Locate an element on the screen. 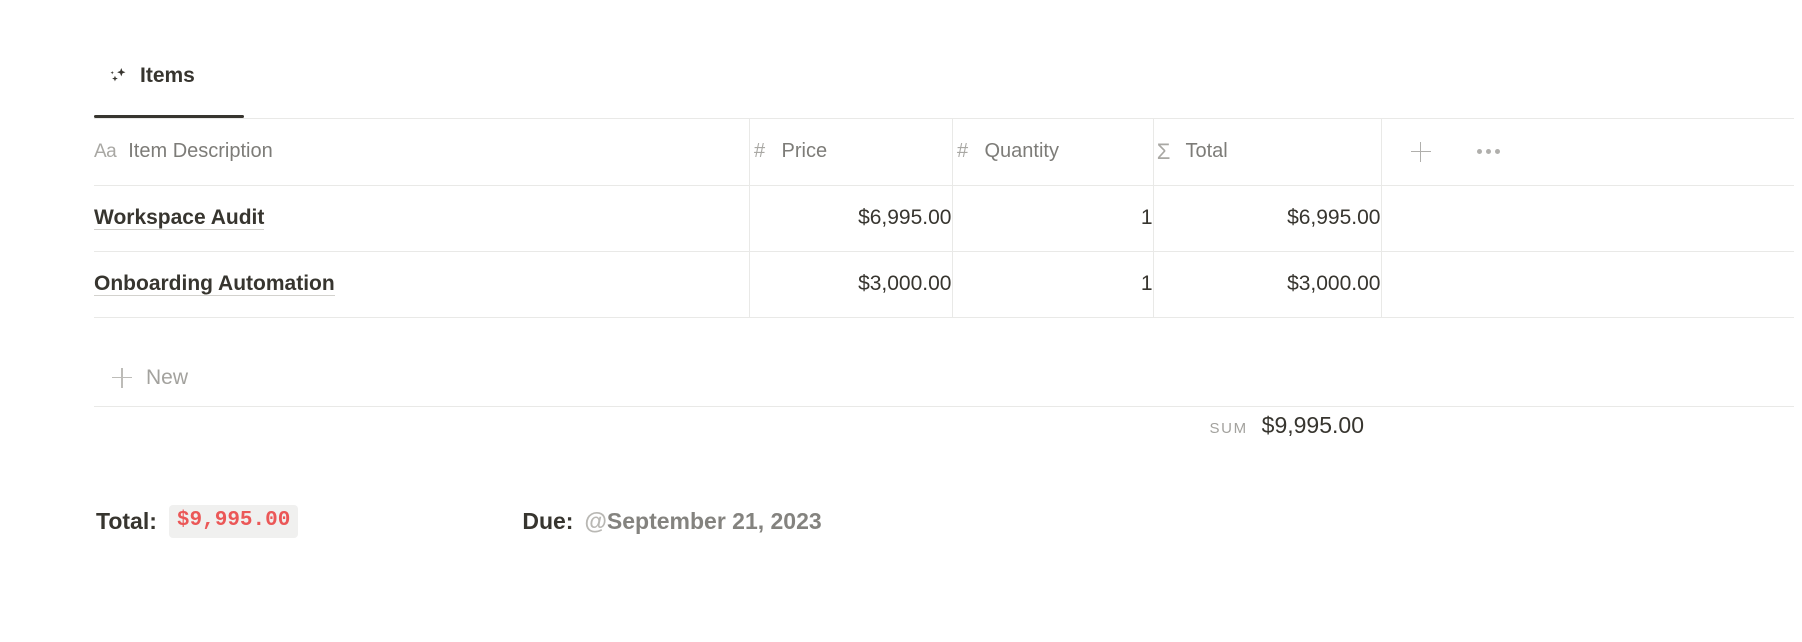 The image size is (1802, 642). tab-items-label: Items is located at coordinates (167, 75).